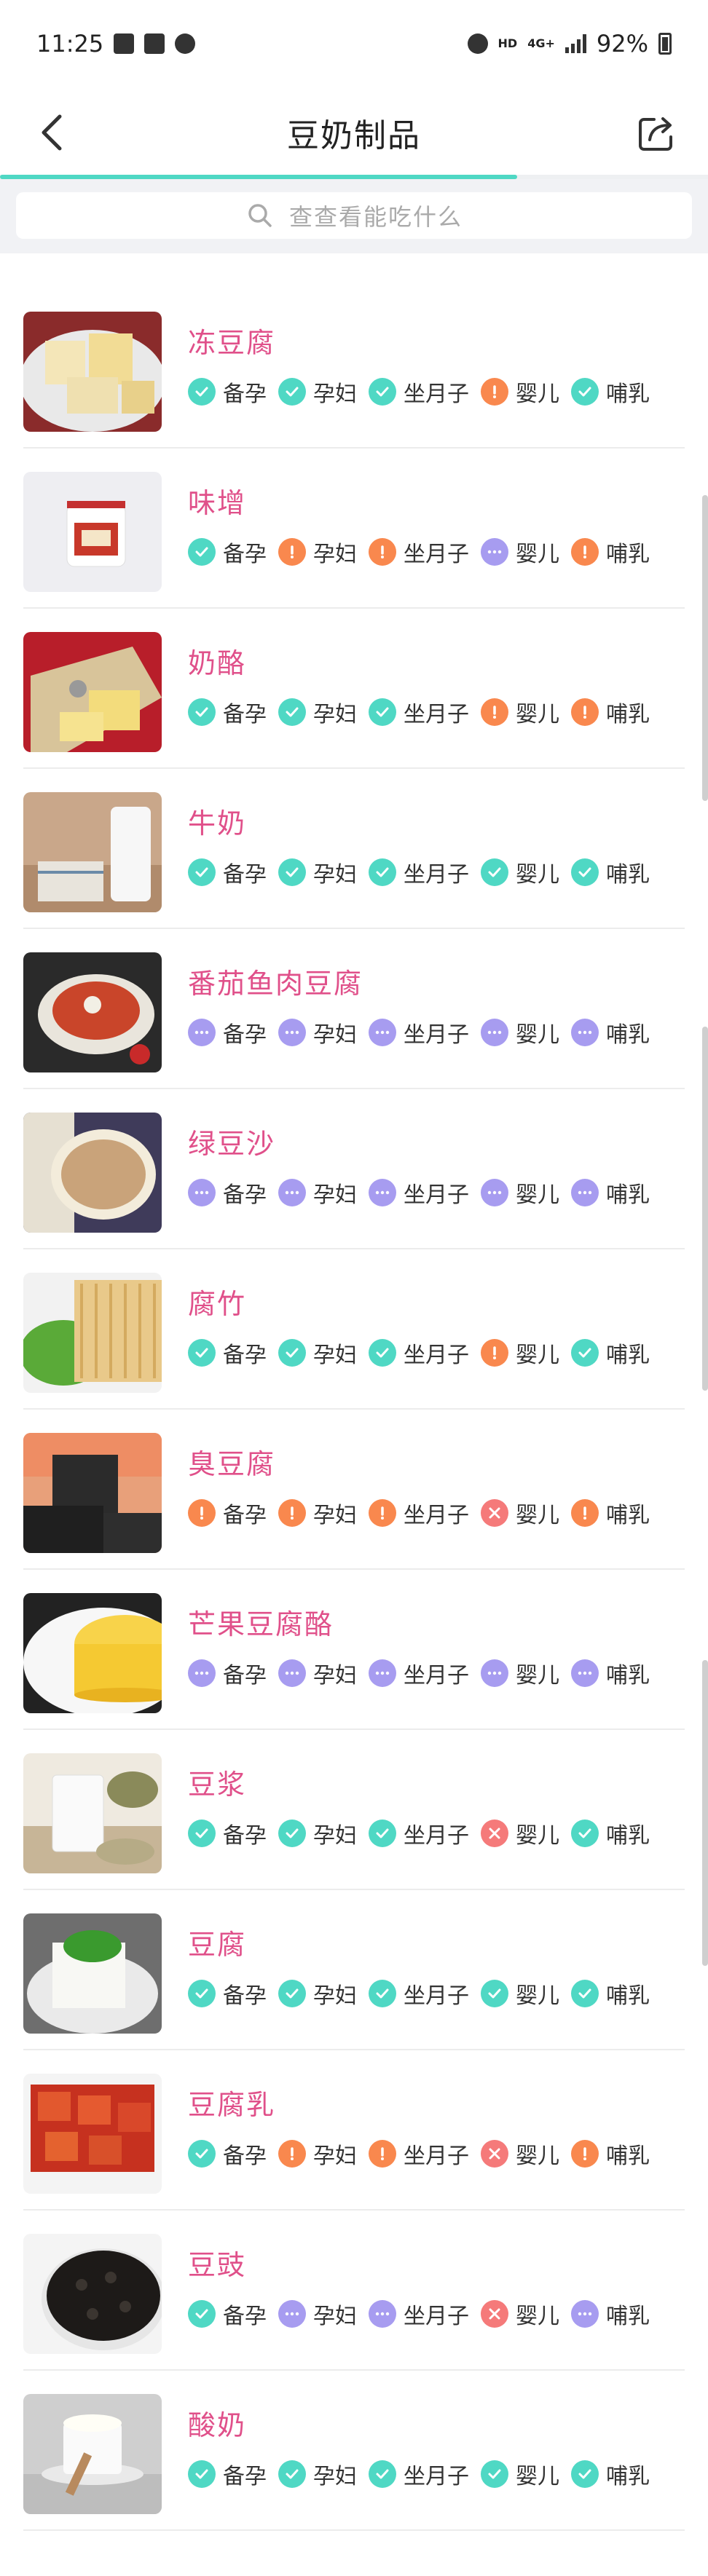  What do you see at coordinates (354, 132) in the screenshot?
I see `header: 豆奶制品` at bounding box center [354, 132].